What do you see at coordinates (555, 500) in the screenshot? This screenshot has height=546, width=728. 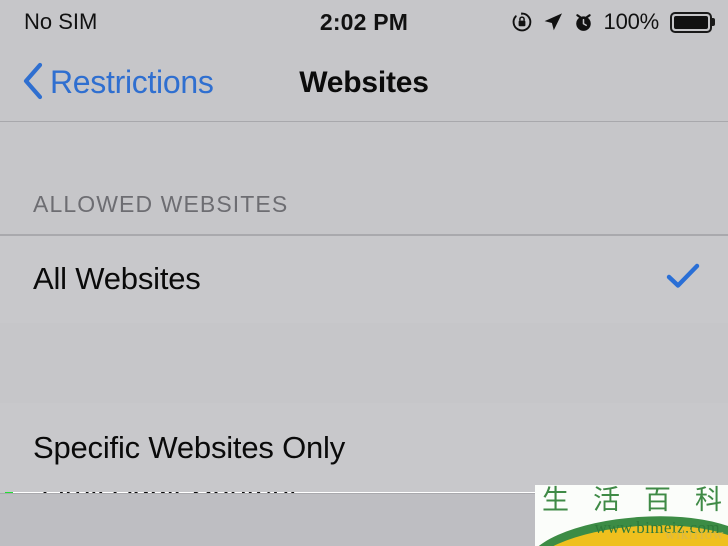 I see `watermark-char: 生` at bounding box center [555, 500].